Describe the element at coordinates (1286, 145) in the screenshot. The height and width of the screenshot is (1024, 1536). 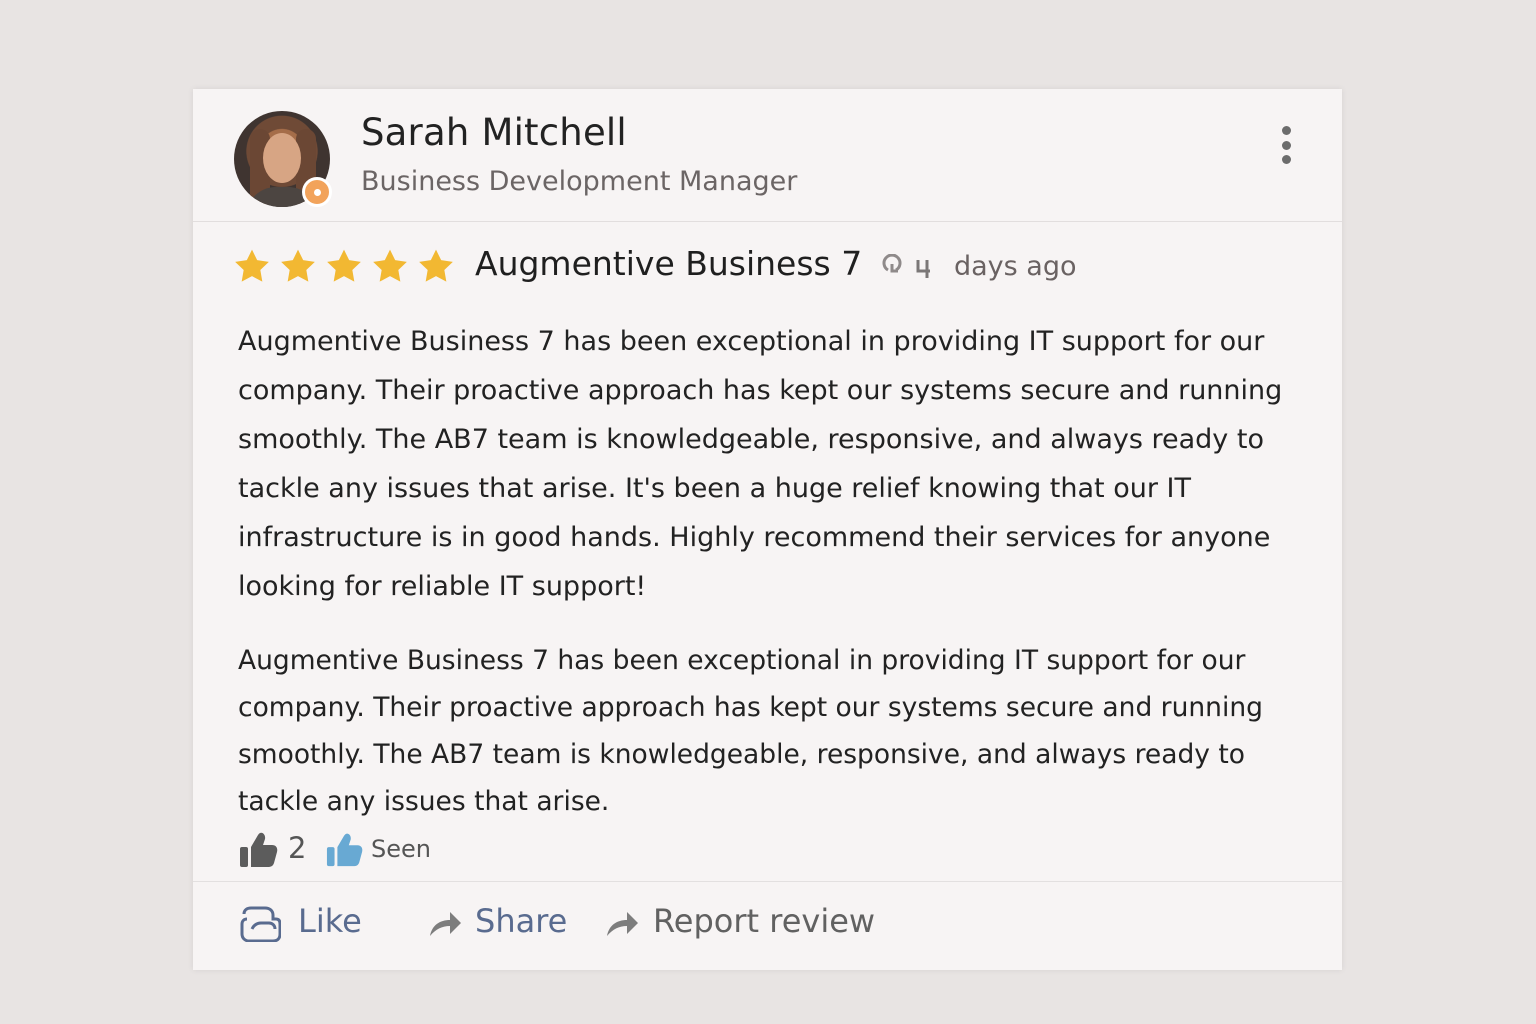
I see `more-options-button` at that location.